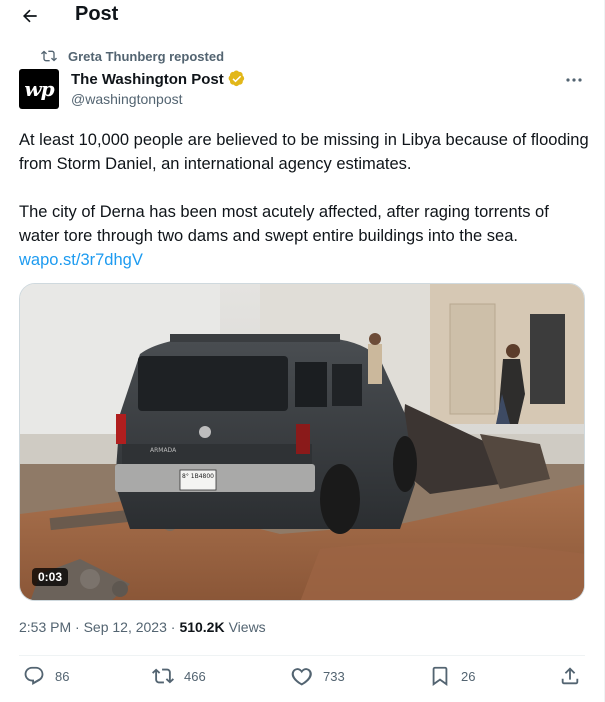  Describe the element at coordinates (440, 676) in the screenshot. I see `bookmark-icon` at that location.